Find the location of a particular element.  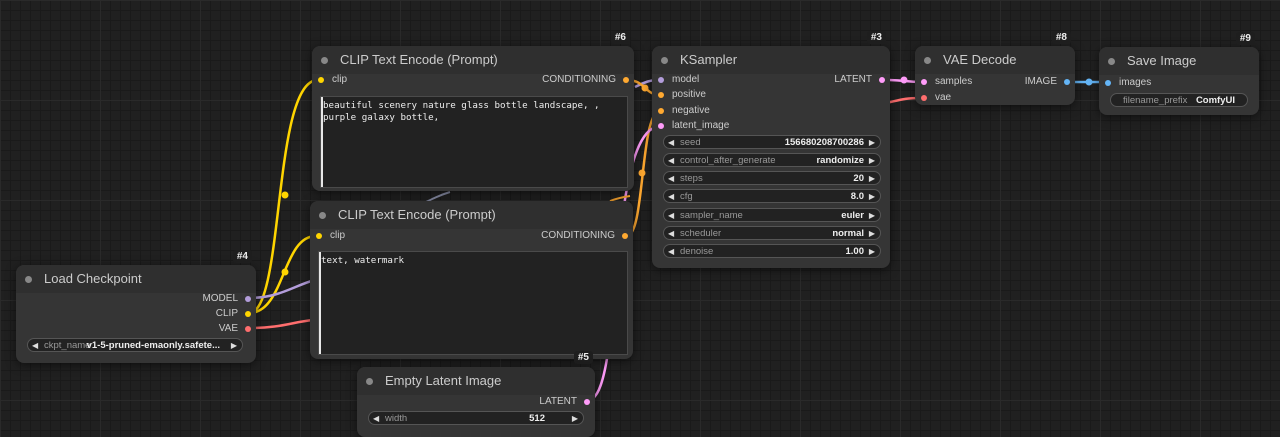

slot-label: model is located at coordinates (686, 79).